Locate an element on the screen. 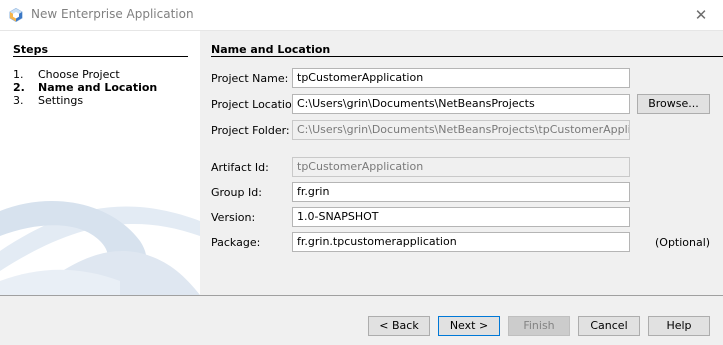 Image resolution: width=723 pixels, height=345 pixels. decorative-swoosh-image is located at coordinates (100, 238).